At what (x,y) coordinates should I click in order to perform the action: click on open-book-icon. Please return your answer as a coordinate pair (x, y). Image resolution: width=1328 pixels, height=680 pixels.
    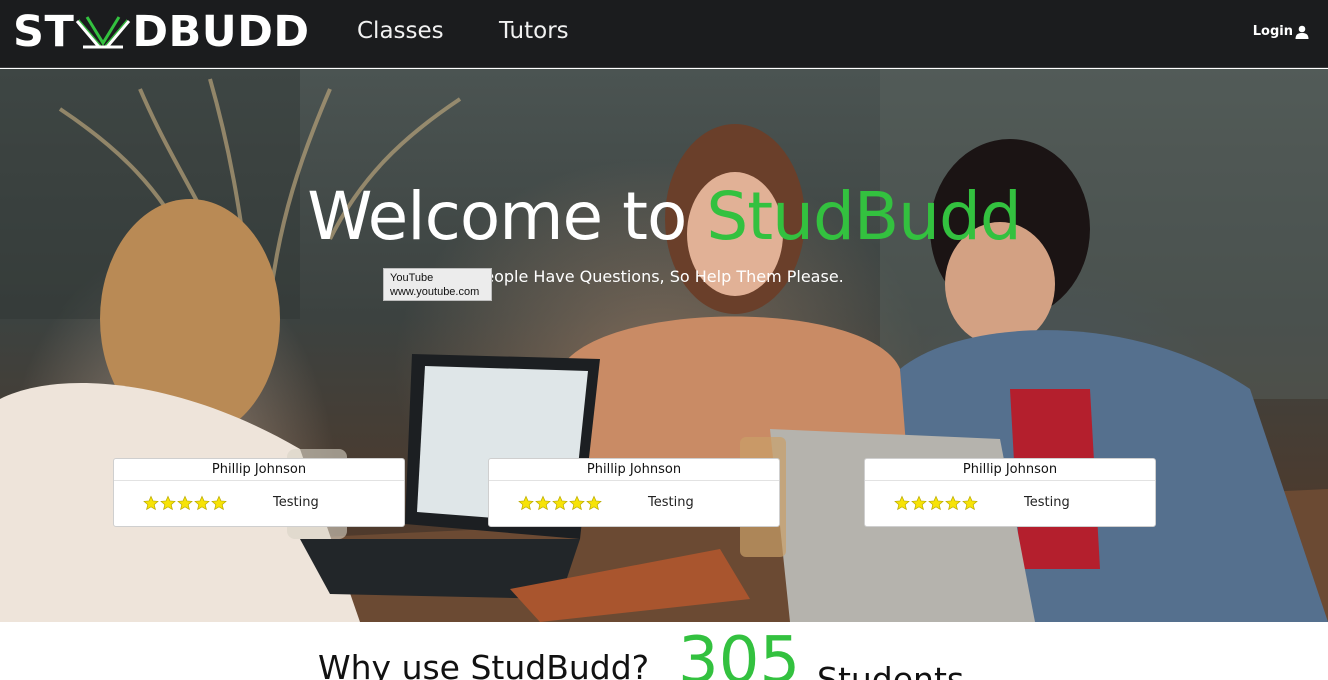
    Looking at the image, I should click on (103, 32).